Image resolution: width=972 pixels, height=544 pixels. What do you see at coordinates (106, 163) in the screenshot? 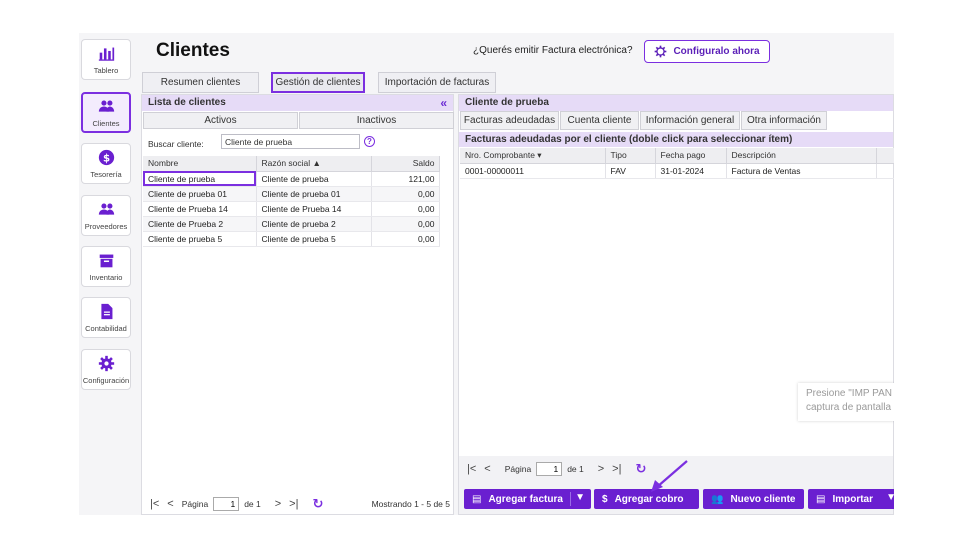
I see `sidebar-item-tesoreria: $ Tesorería` at bounding box center [106, 163].